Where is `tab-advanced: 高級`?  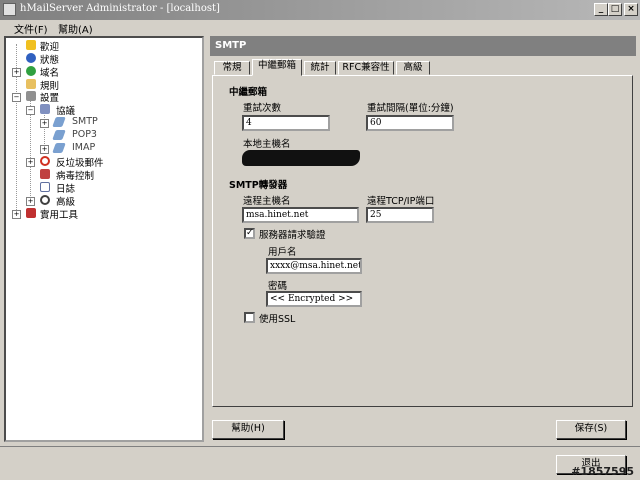
tab-advanced: 高級 is located at coordinates (413, 68).